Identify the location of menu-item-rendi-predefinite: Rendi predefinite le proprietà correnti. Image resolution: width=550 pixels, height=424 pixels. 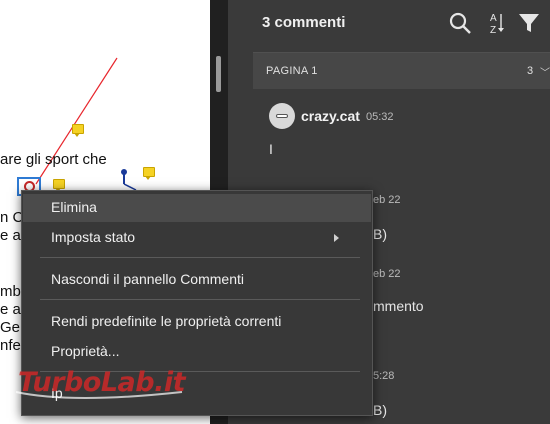
(197, 322).